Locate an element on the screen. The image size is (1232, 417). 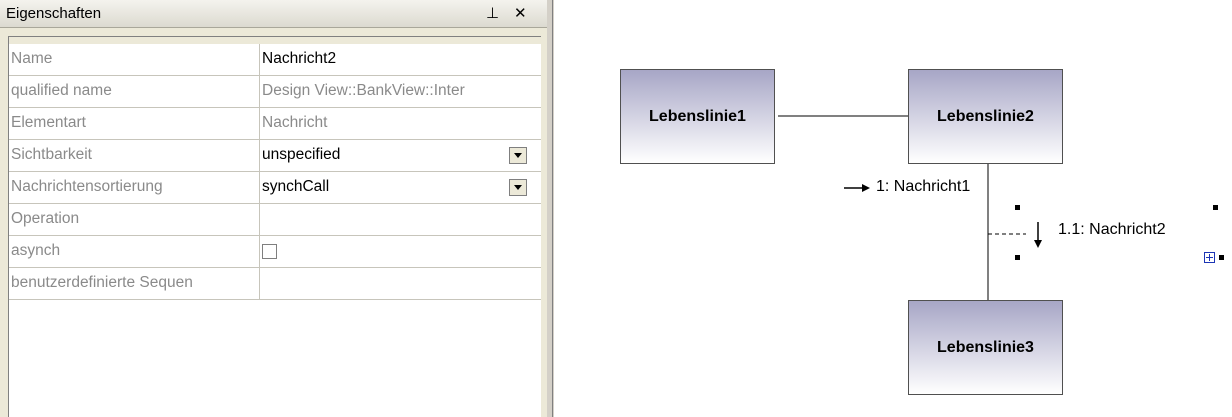
lifeline-2-label: Lebenslinie2 is located at coordinates (985, 116).